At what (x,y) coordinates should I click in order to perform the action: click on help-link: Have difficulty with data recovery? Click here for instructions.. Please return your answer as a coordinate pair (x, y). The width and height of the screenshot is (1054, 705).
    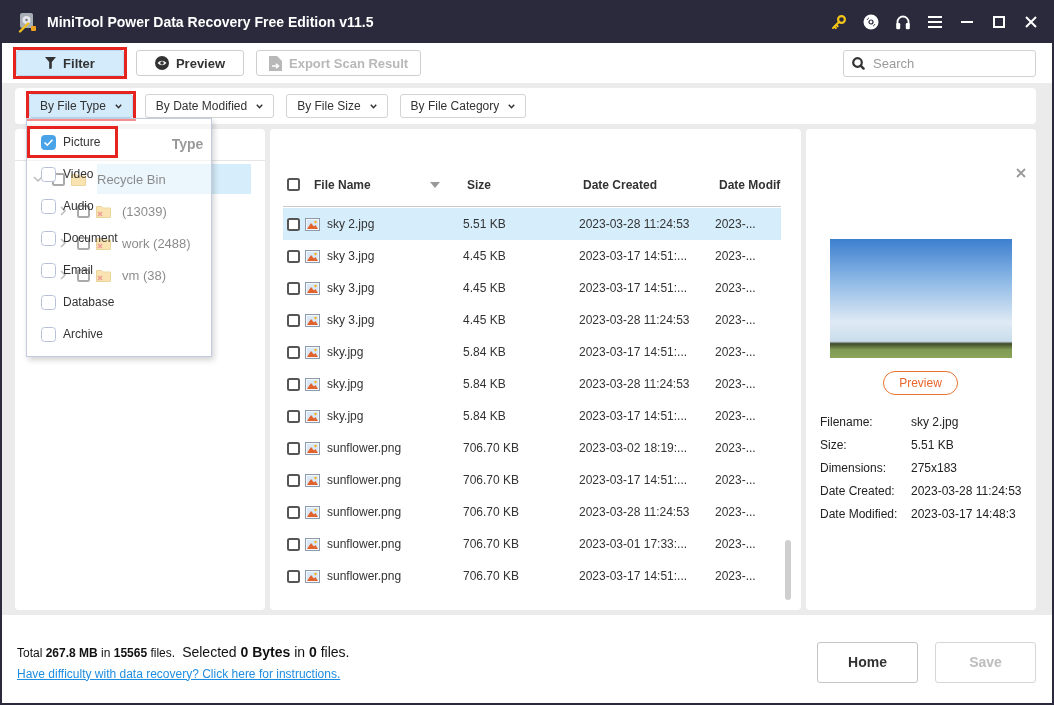
    Looking at the image, I should click on (179, 673).